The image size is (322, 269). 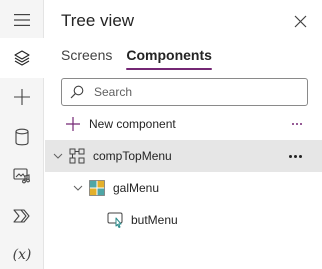 I want to click on left-rail: (x), so click(x=22, y=134).